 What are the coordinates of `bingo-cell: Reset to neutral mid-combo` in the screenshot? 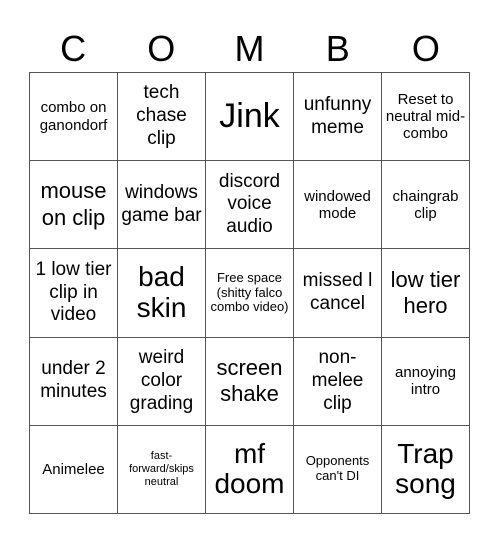 It's located at (426, 117).